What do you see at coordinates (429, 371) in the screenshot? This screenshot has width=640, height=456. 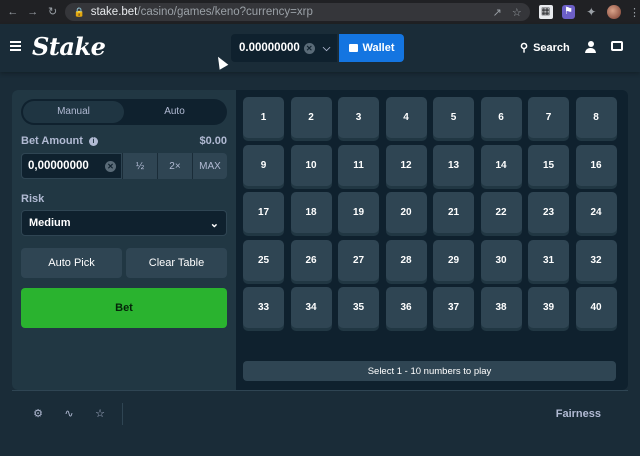 I see `hint-bar: Select 1 - 10 numbers to play` at bounding box center [429, 371].